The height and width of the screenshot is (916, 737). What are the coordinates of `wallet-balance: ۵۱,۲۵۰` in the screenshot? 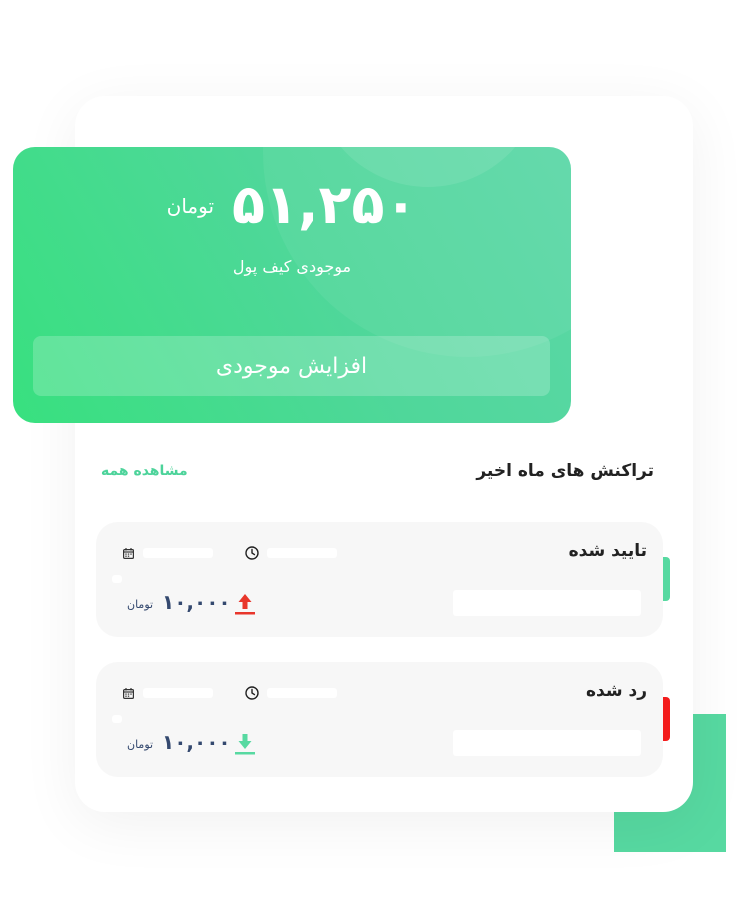 It's located at (325, 204).